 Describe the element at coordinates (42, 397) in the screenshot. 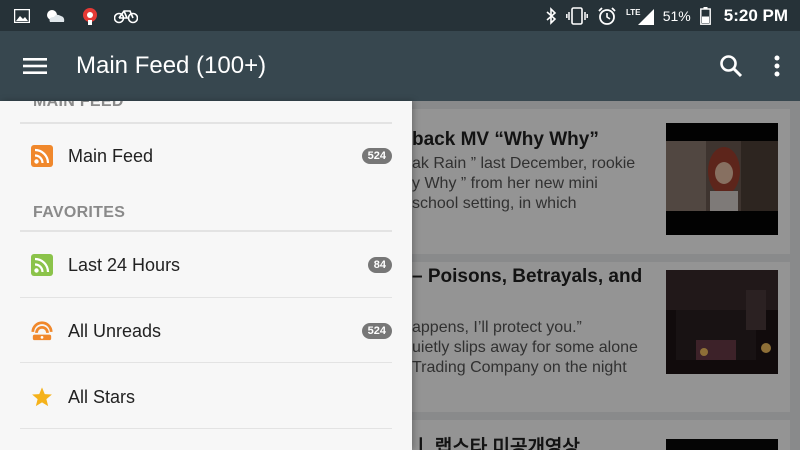

I see `star-icon` at that location.